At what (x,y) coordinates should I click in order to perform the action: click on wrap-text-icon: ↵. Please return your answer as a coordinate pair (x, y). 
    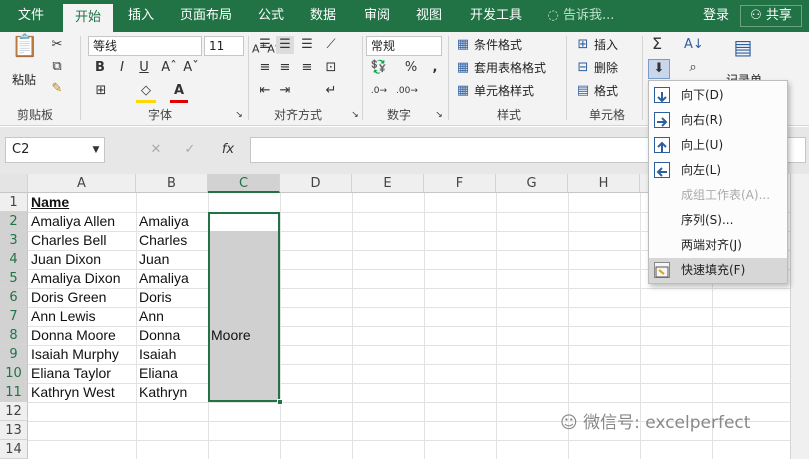
    Looking at the image, I should click on (331, 91).